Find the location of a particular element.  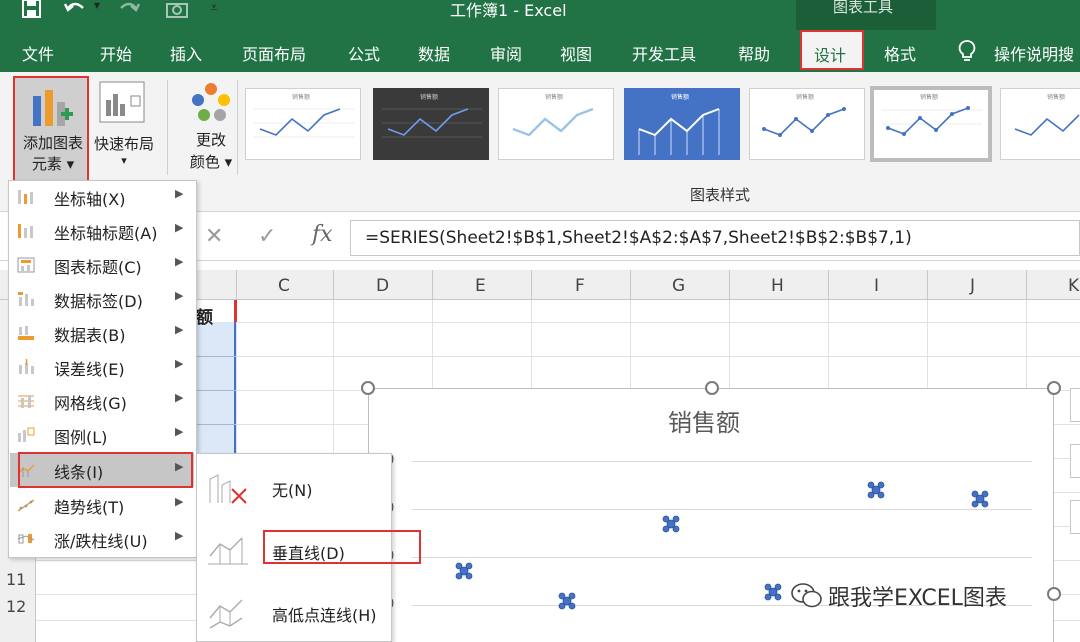

row-header-12: 12 is located at coordinates (16, 606).